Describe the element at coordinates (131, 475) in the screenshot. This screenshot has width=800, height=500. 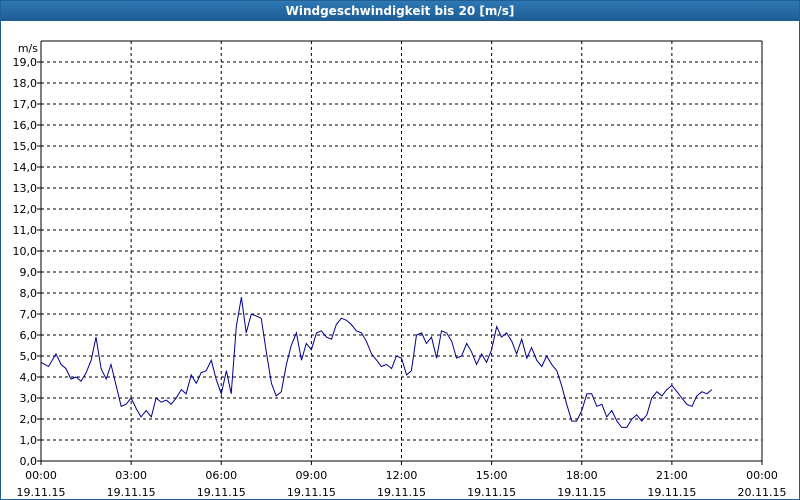
I see `x-tick-label-time: 03:00` at that location.